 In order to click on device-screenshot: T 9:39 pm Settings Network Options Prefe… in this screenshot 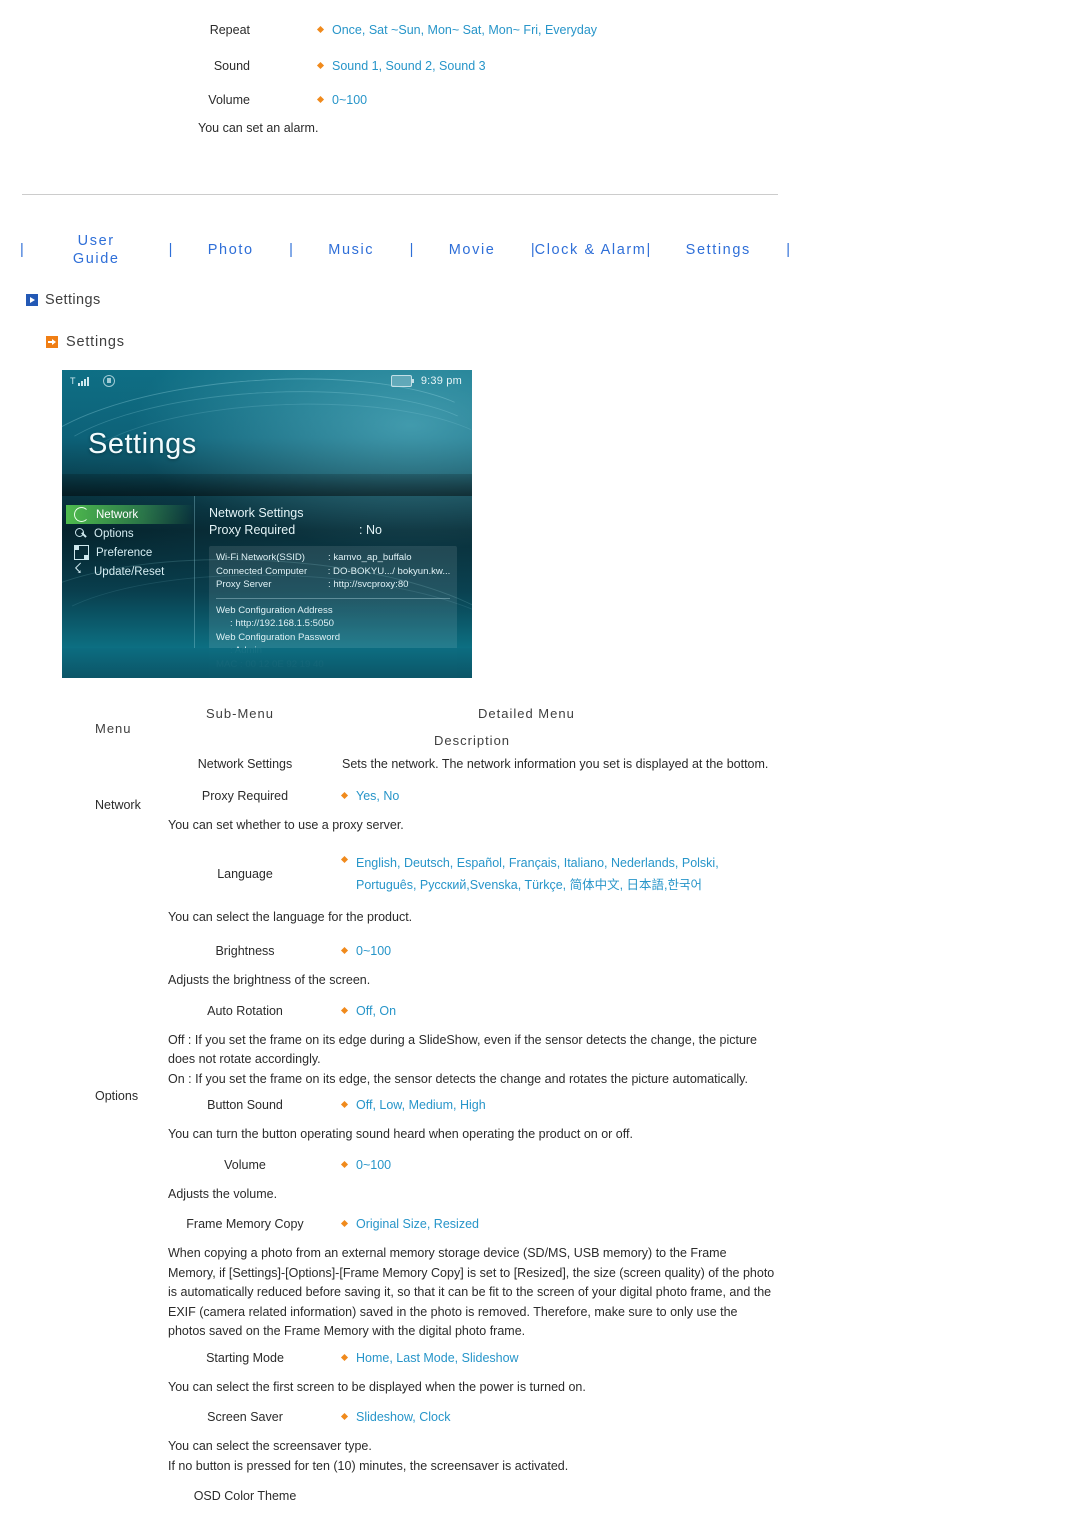, I will do `click(267, 524)`.